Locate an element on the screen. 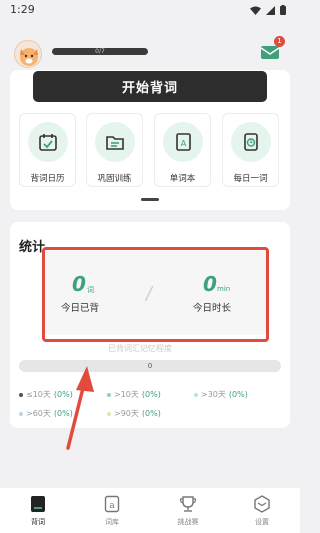 The image size is (320, 533). legend-item: ≤10天 (0%) is located at coordinates (46, 394).